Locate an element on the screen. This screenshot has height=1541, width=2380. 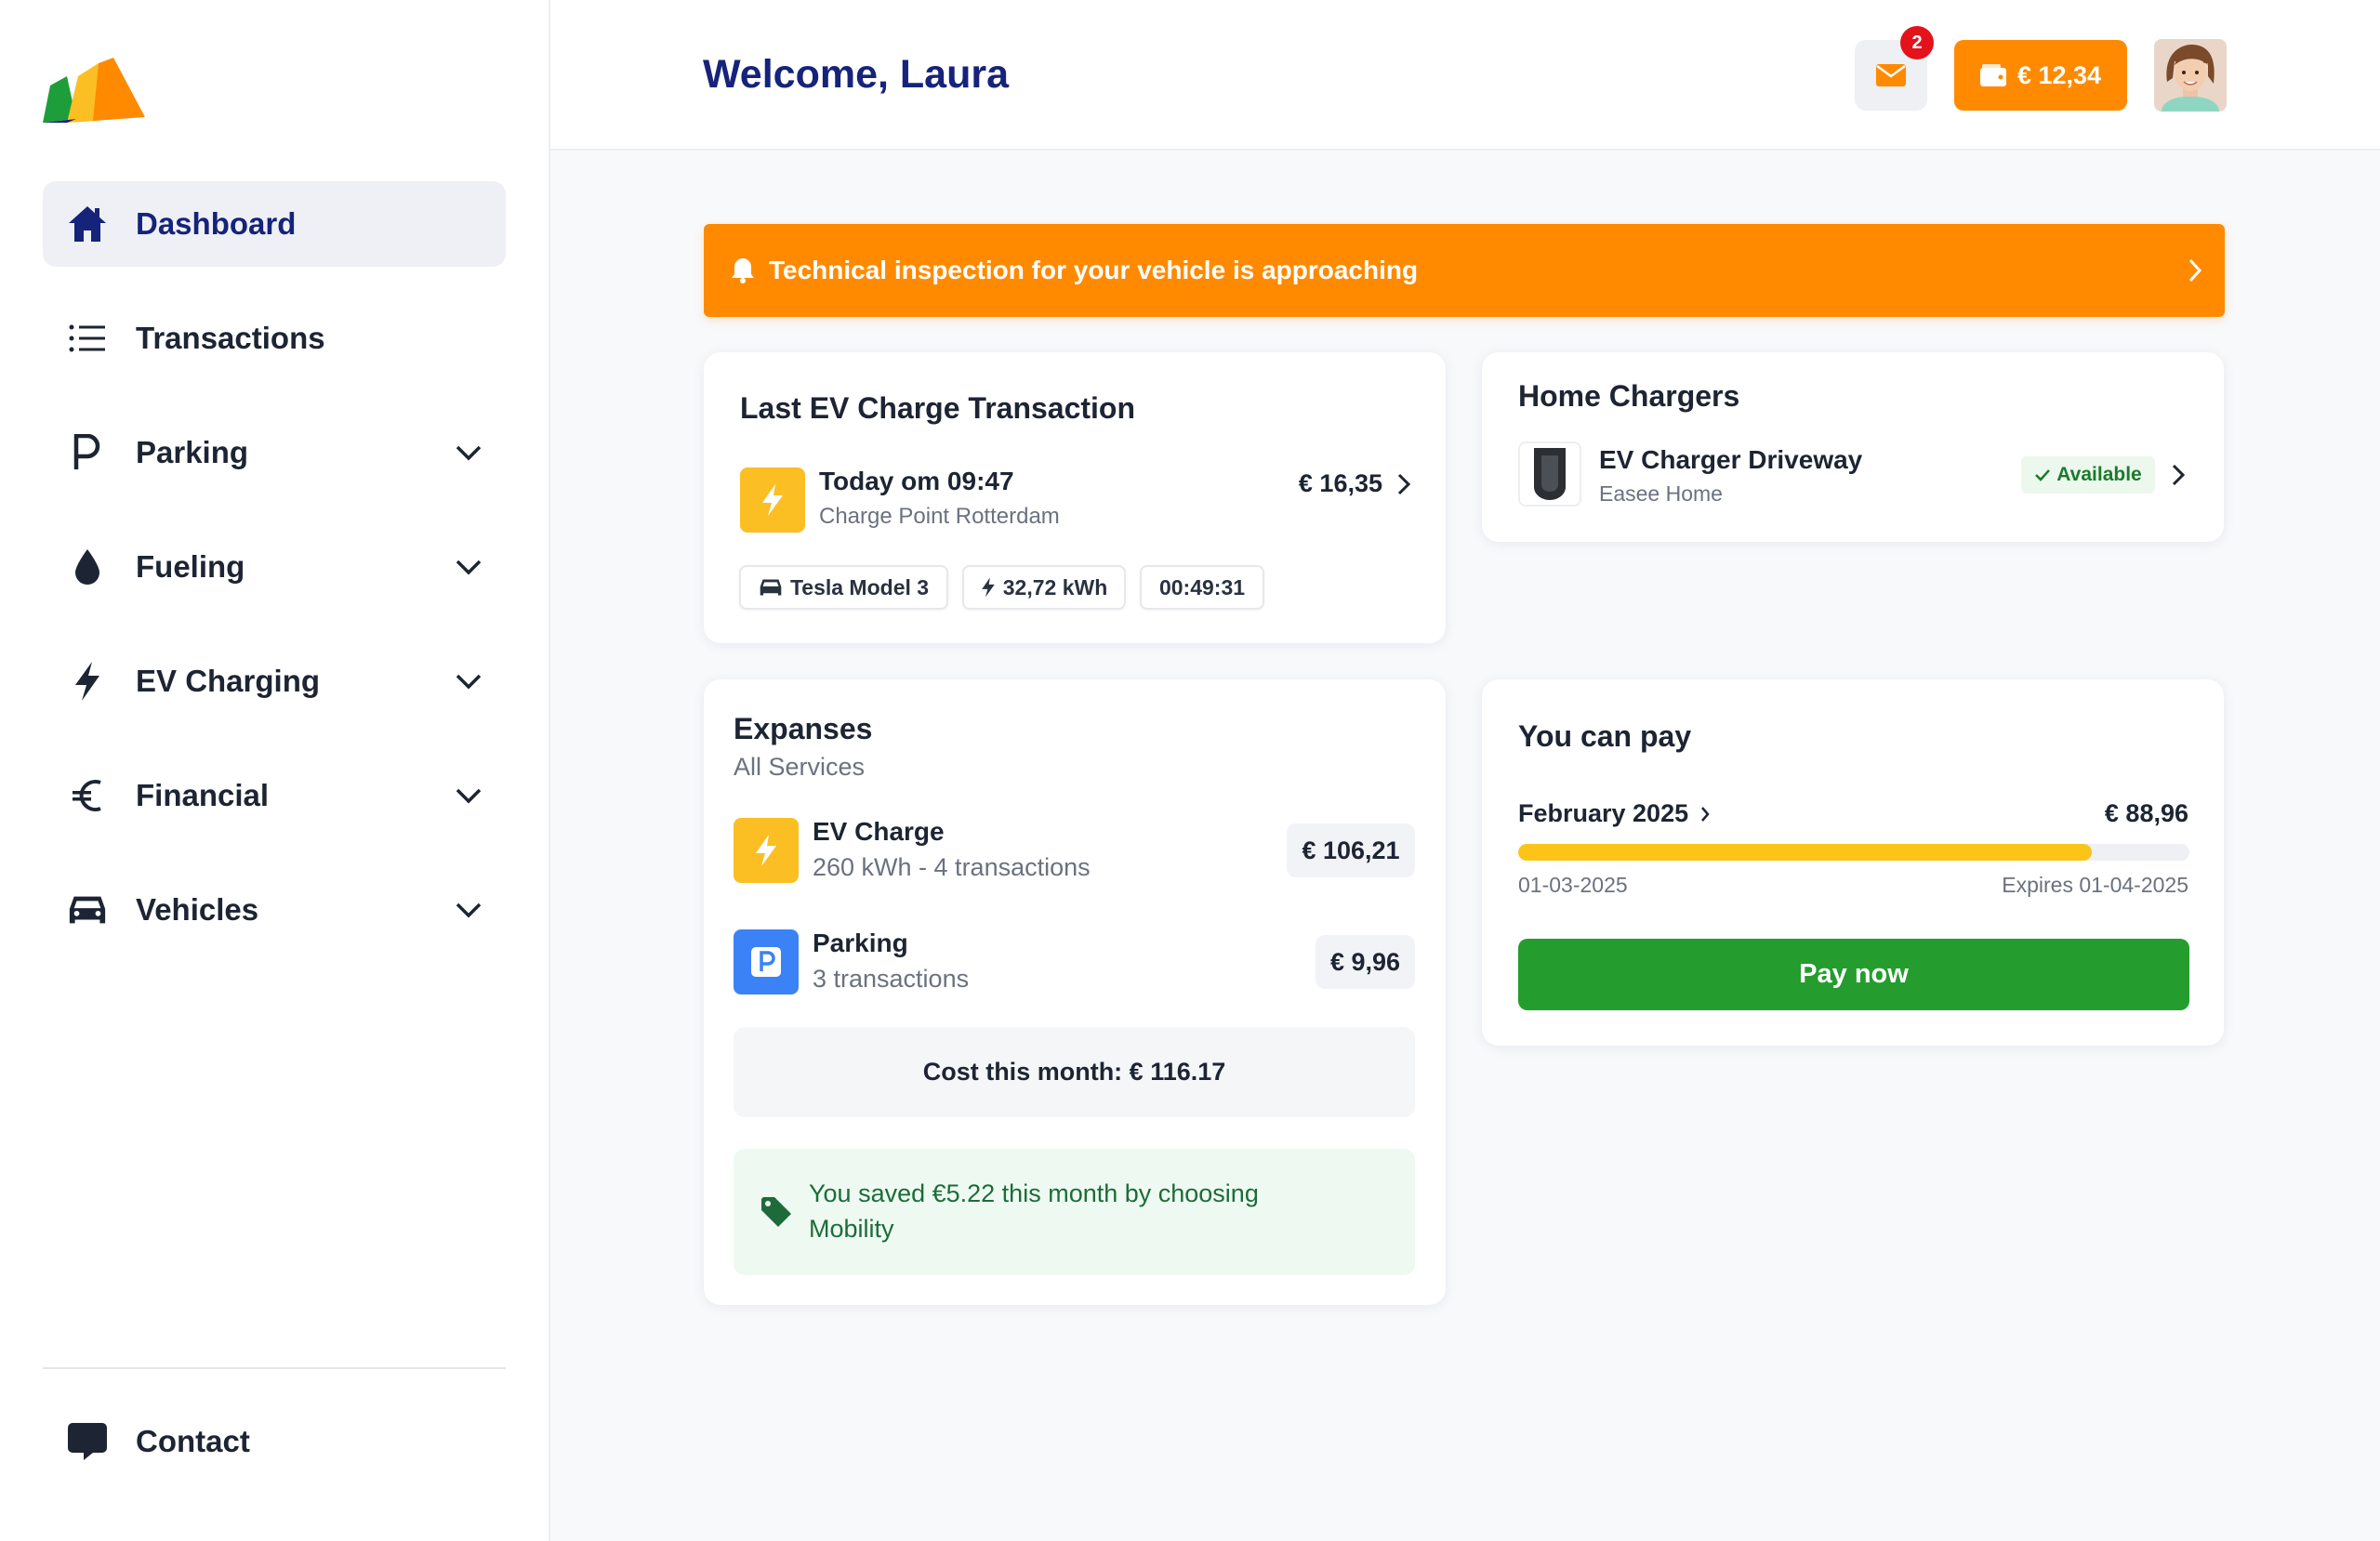
duration-value: 00:49:31 is located at coordinates (1202, 586).